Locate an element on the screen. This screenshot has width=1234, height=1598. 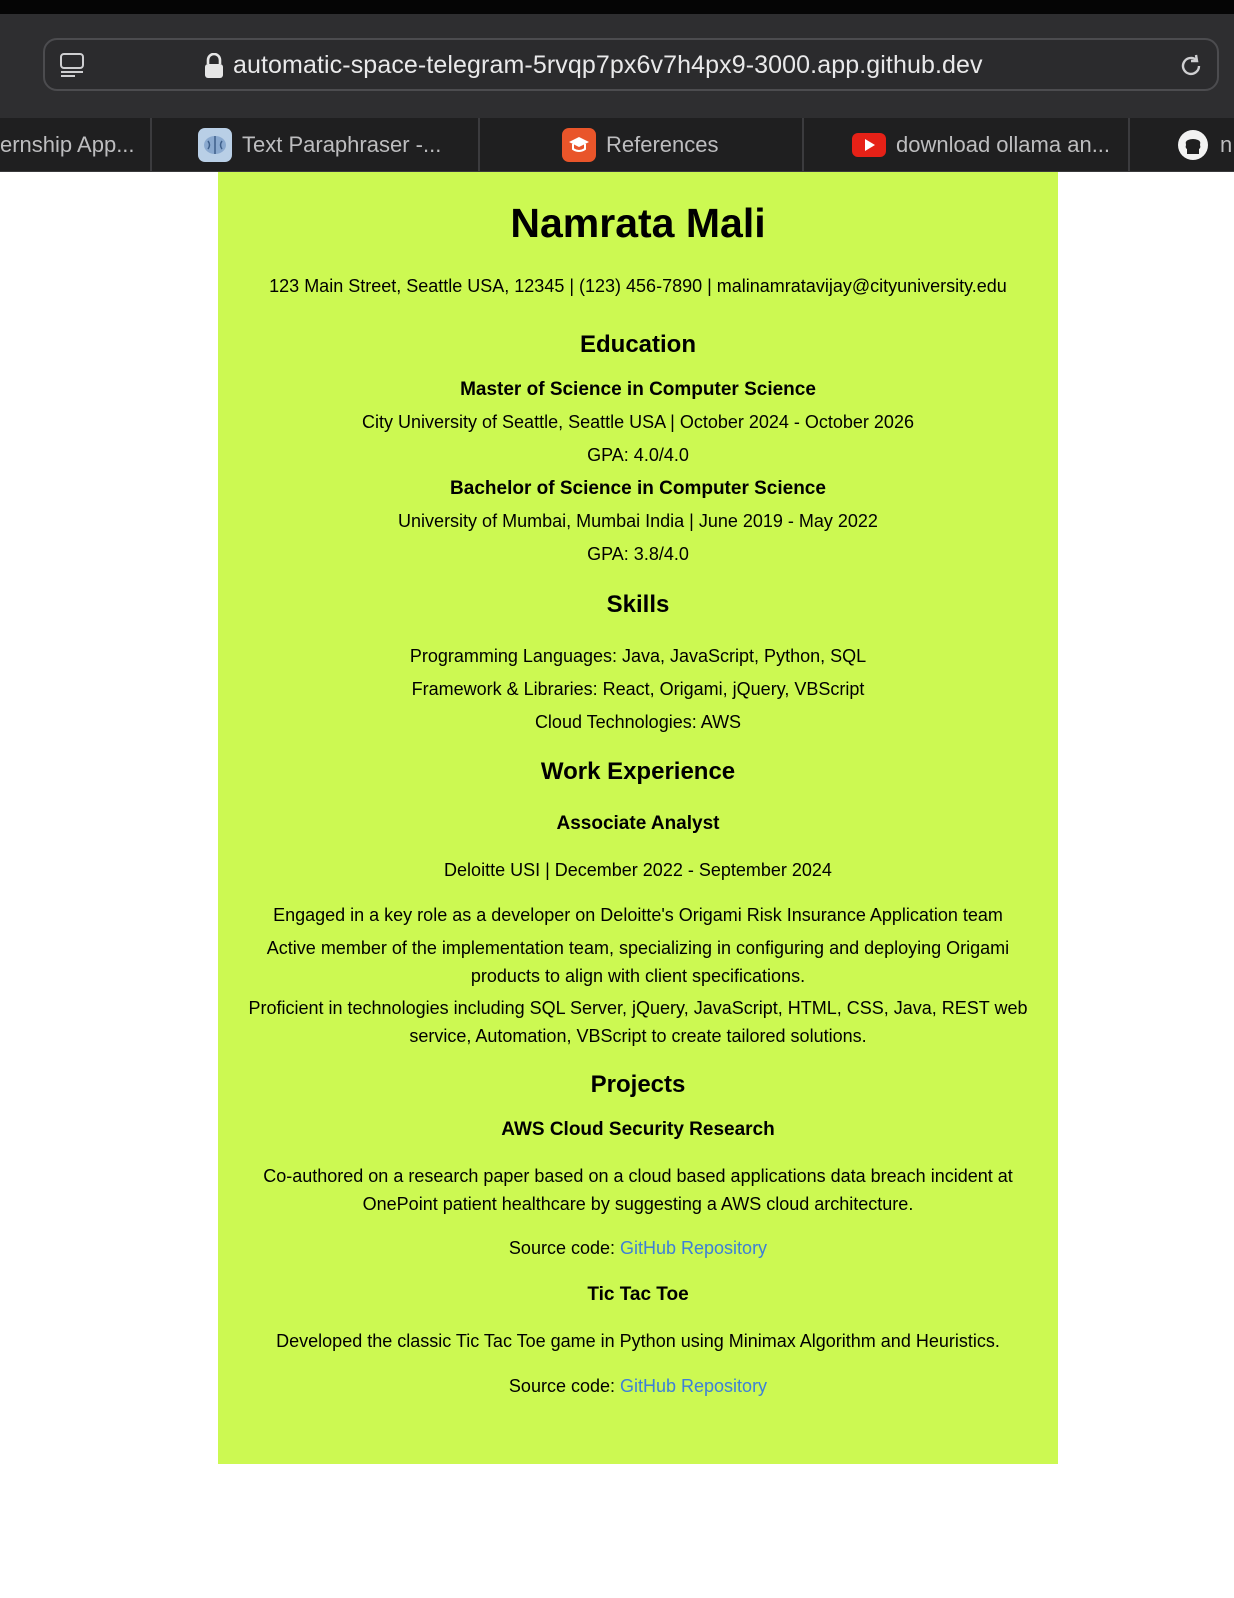
skills-heading: Skills is located at coordinates (638, 604).